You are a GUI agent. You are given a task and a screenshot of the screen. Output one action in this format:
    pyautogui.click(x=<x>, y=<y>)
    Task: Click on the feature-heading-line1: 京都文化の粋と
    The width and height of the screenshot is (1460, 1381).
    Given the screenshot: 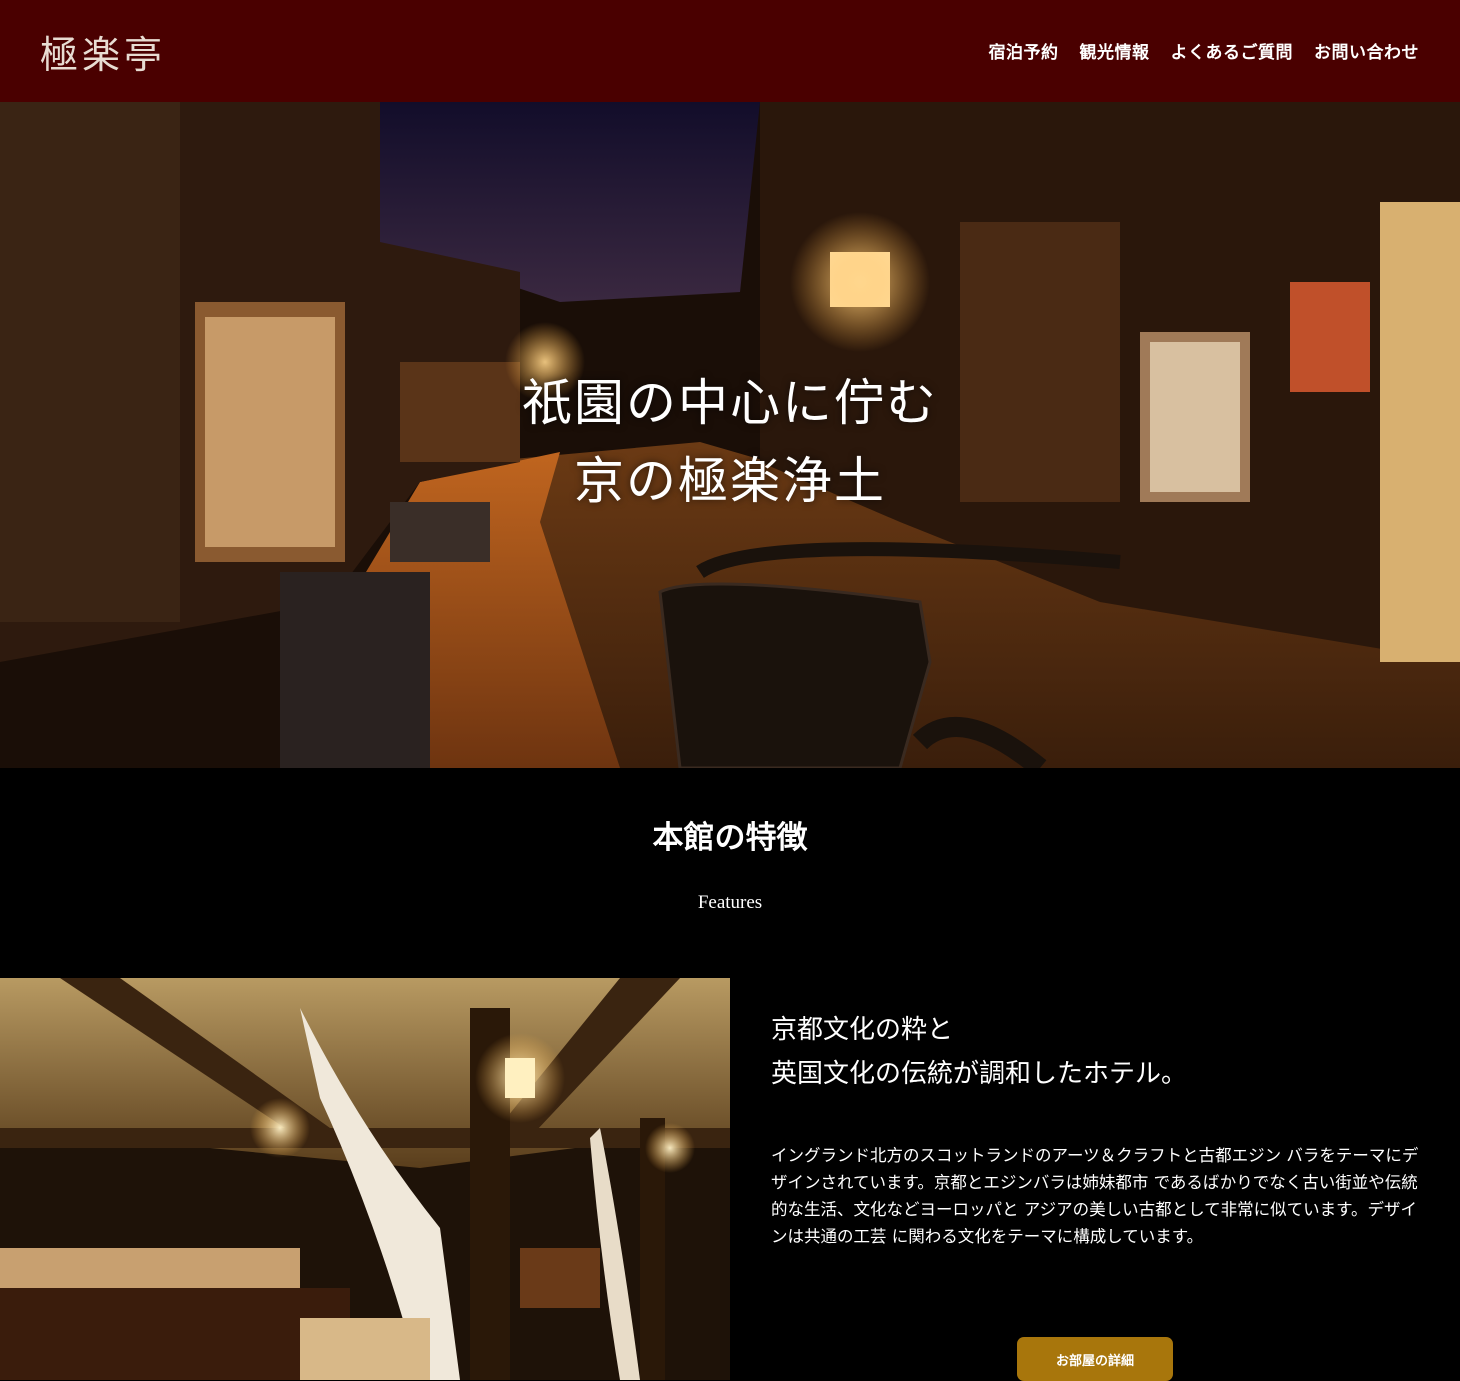 What is the action you would take?
    pyautogui.click(x=862, y=1030)
    